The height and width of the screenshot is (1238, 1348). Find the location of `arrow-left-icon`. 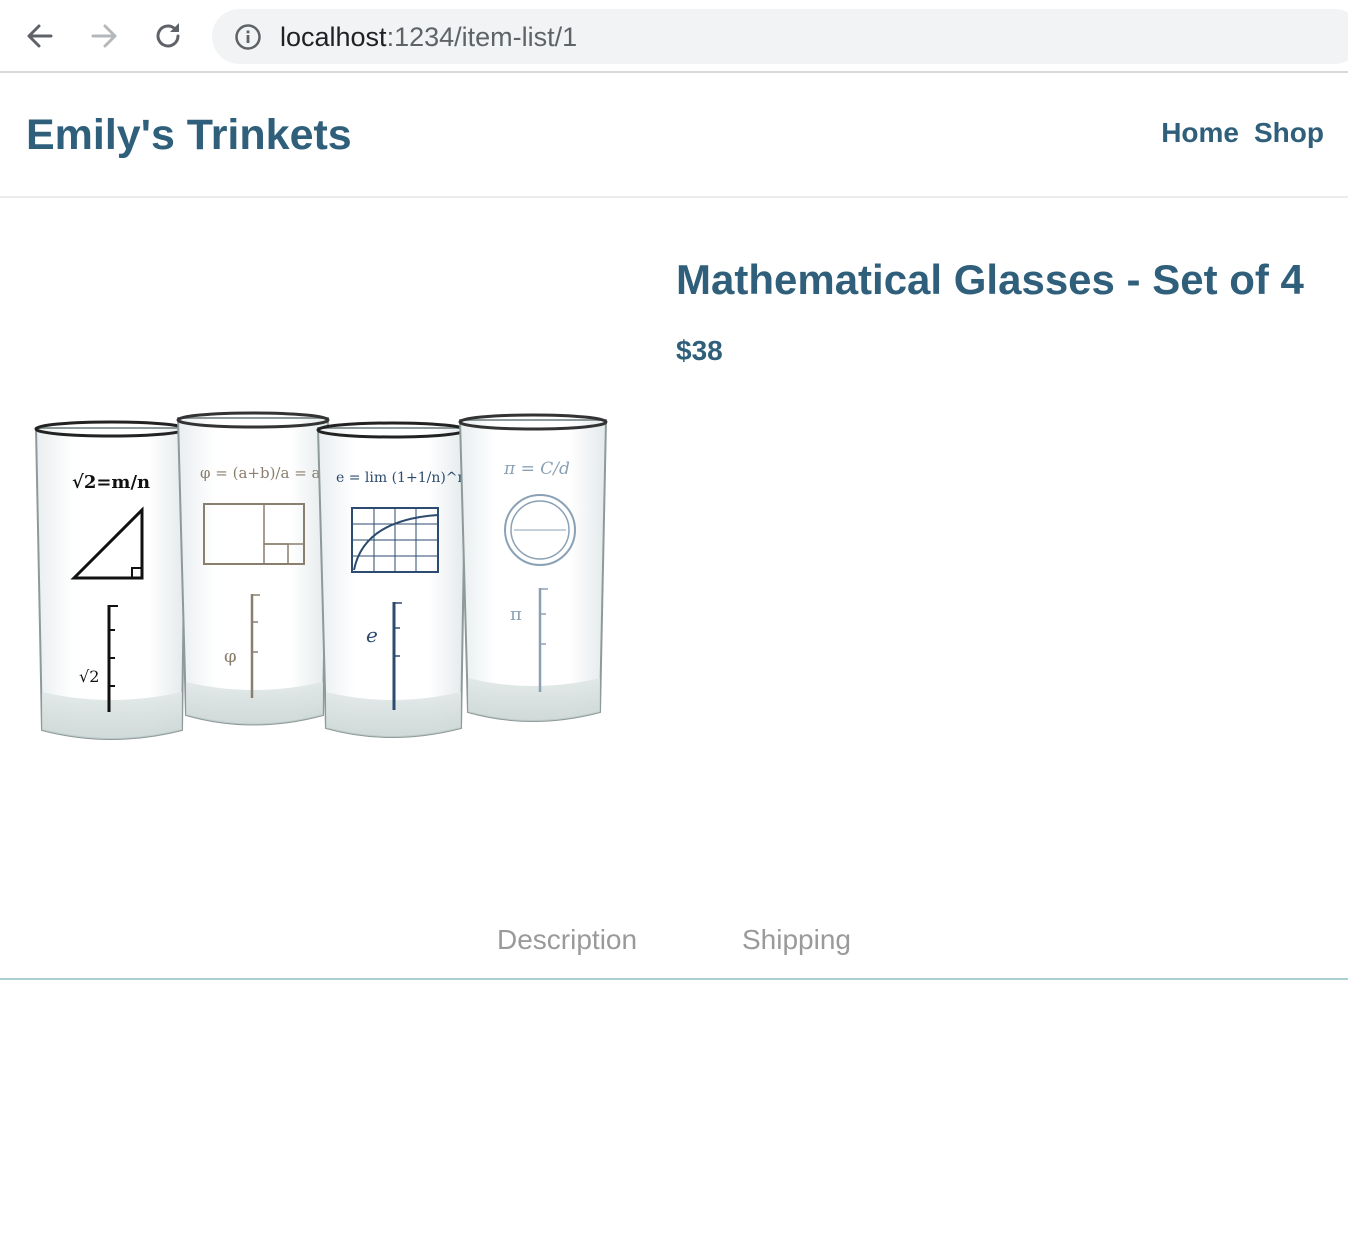

arrow-left-icon is located at coordinates (40, 36).